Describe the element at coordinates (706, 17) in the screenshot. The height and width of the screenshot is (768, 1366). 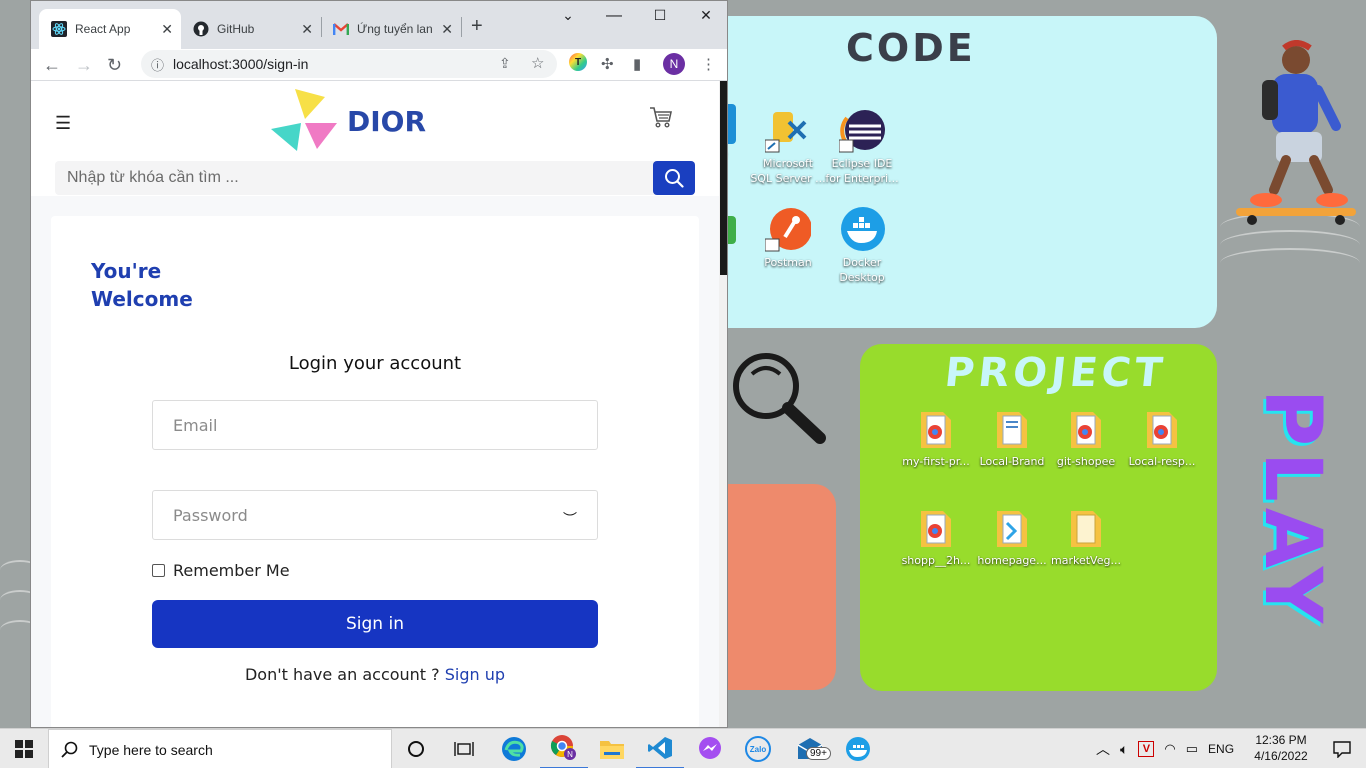
I see `close-window-button: ✕` at that location.